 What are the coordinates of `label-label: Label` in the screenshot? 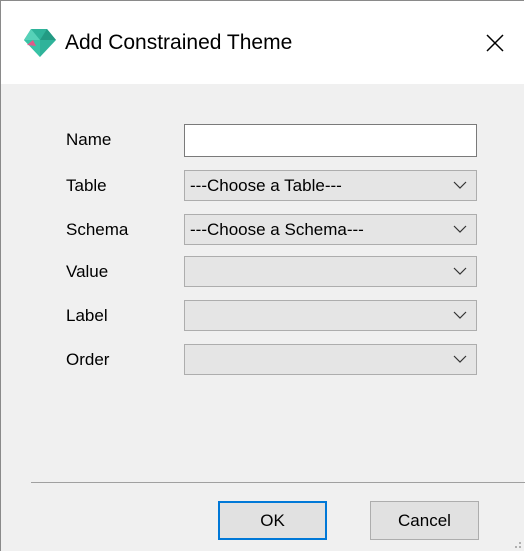 It's located at (87, 315).